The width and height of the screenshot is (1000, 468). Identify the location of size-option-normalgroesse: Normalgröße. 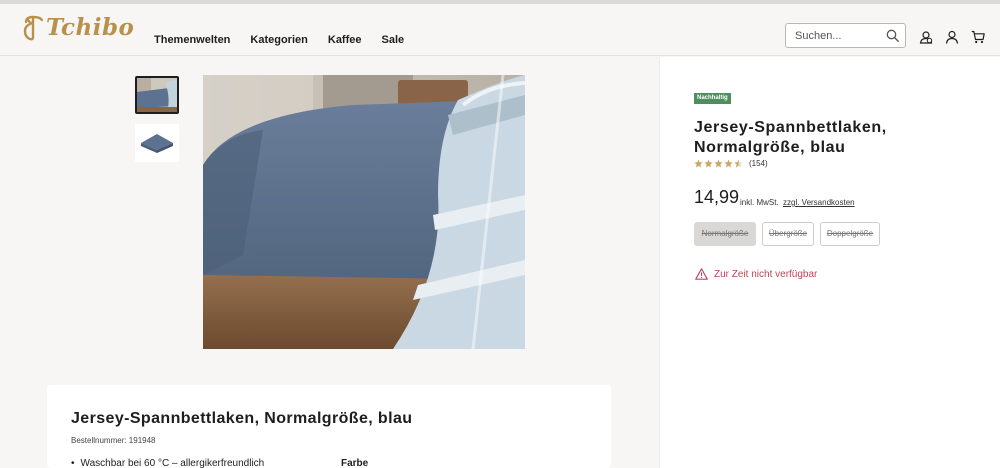
(725, 234).